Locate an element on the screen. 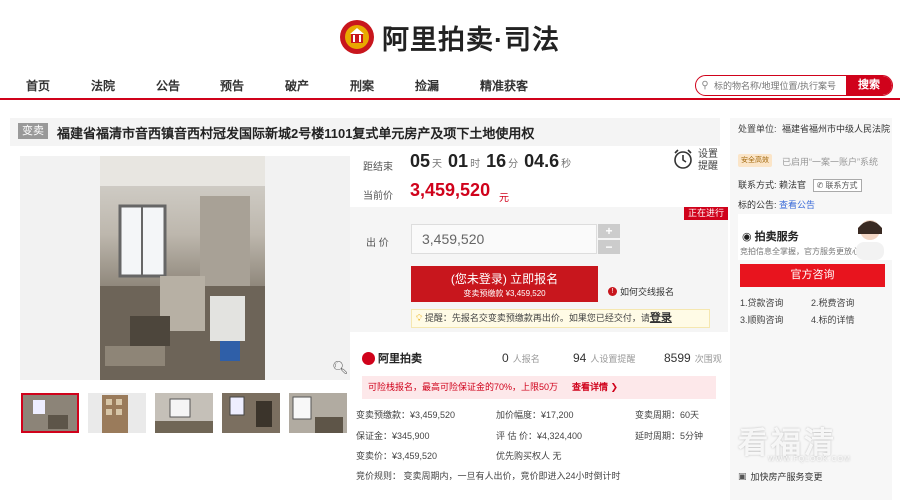 The height and width of the screenshot is (500, 900). site-logo: 阿里拍卖·司法 is located at coordinates (450, 37).